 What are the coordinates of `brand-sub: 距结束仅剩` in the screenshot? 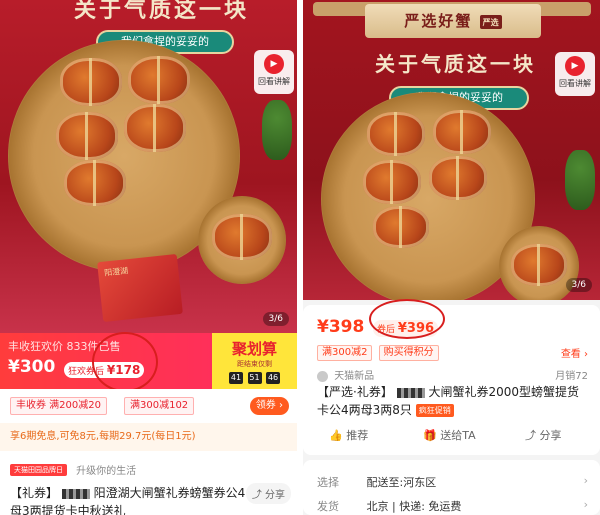 It's located at (254, 364).